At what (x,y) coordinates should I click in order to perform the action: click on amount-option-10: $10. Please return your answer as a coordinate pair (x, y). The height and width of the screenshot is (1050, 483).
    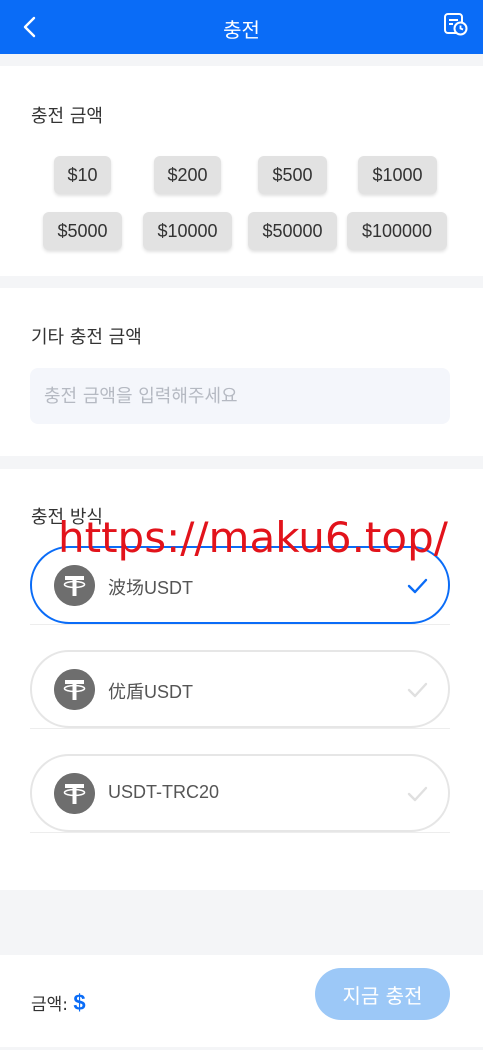
    Looking at the image, I should click on (82, 175).